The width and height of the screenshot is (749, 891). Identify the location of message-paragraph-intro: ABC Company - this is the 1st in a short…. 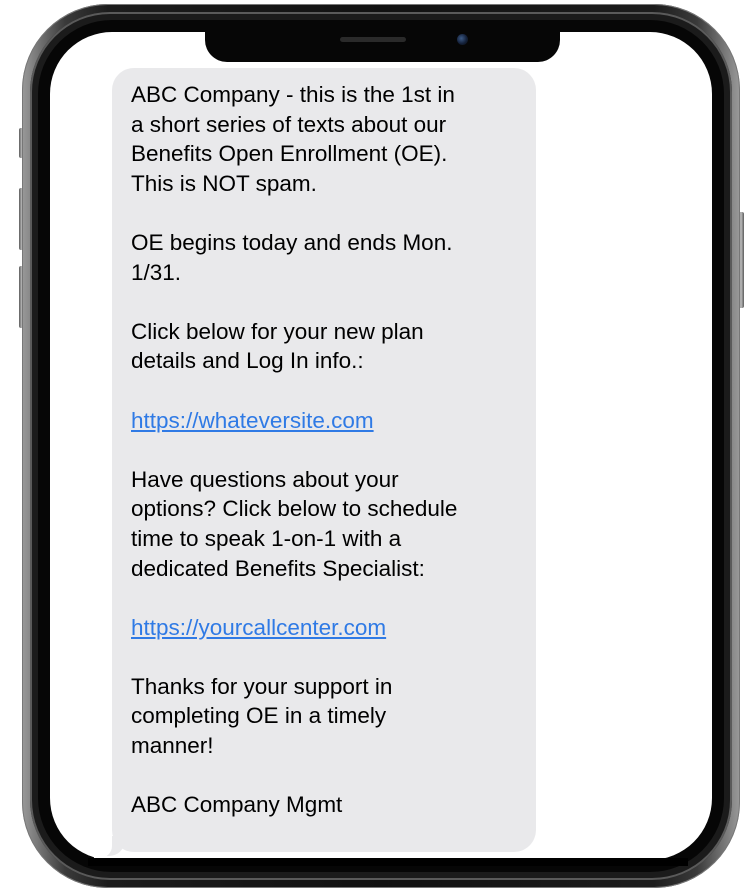
(293, 139).